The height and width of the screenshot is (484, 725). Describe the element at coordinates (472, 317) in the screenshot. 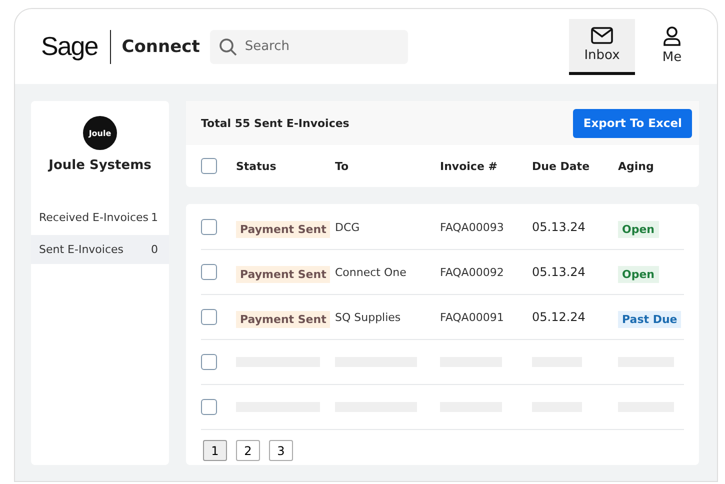

I see `table-cell-text: FAQA00091` at that location.